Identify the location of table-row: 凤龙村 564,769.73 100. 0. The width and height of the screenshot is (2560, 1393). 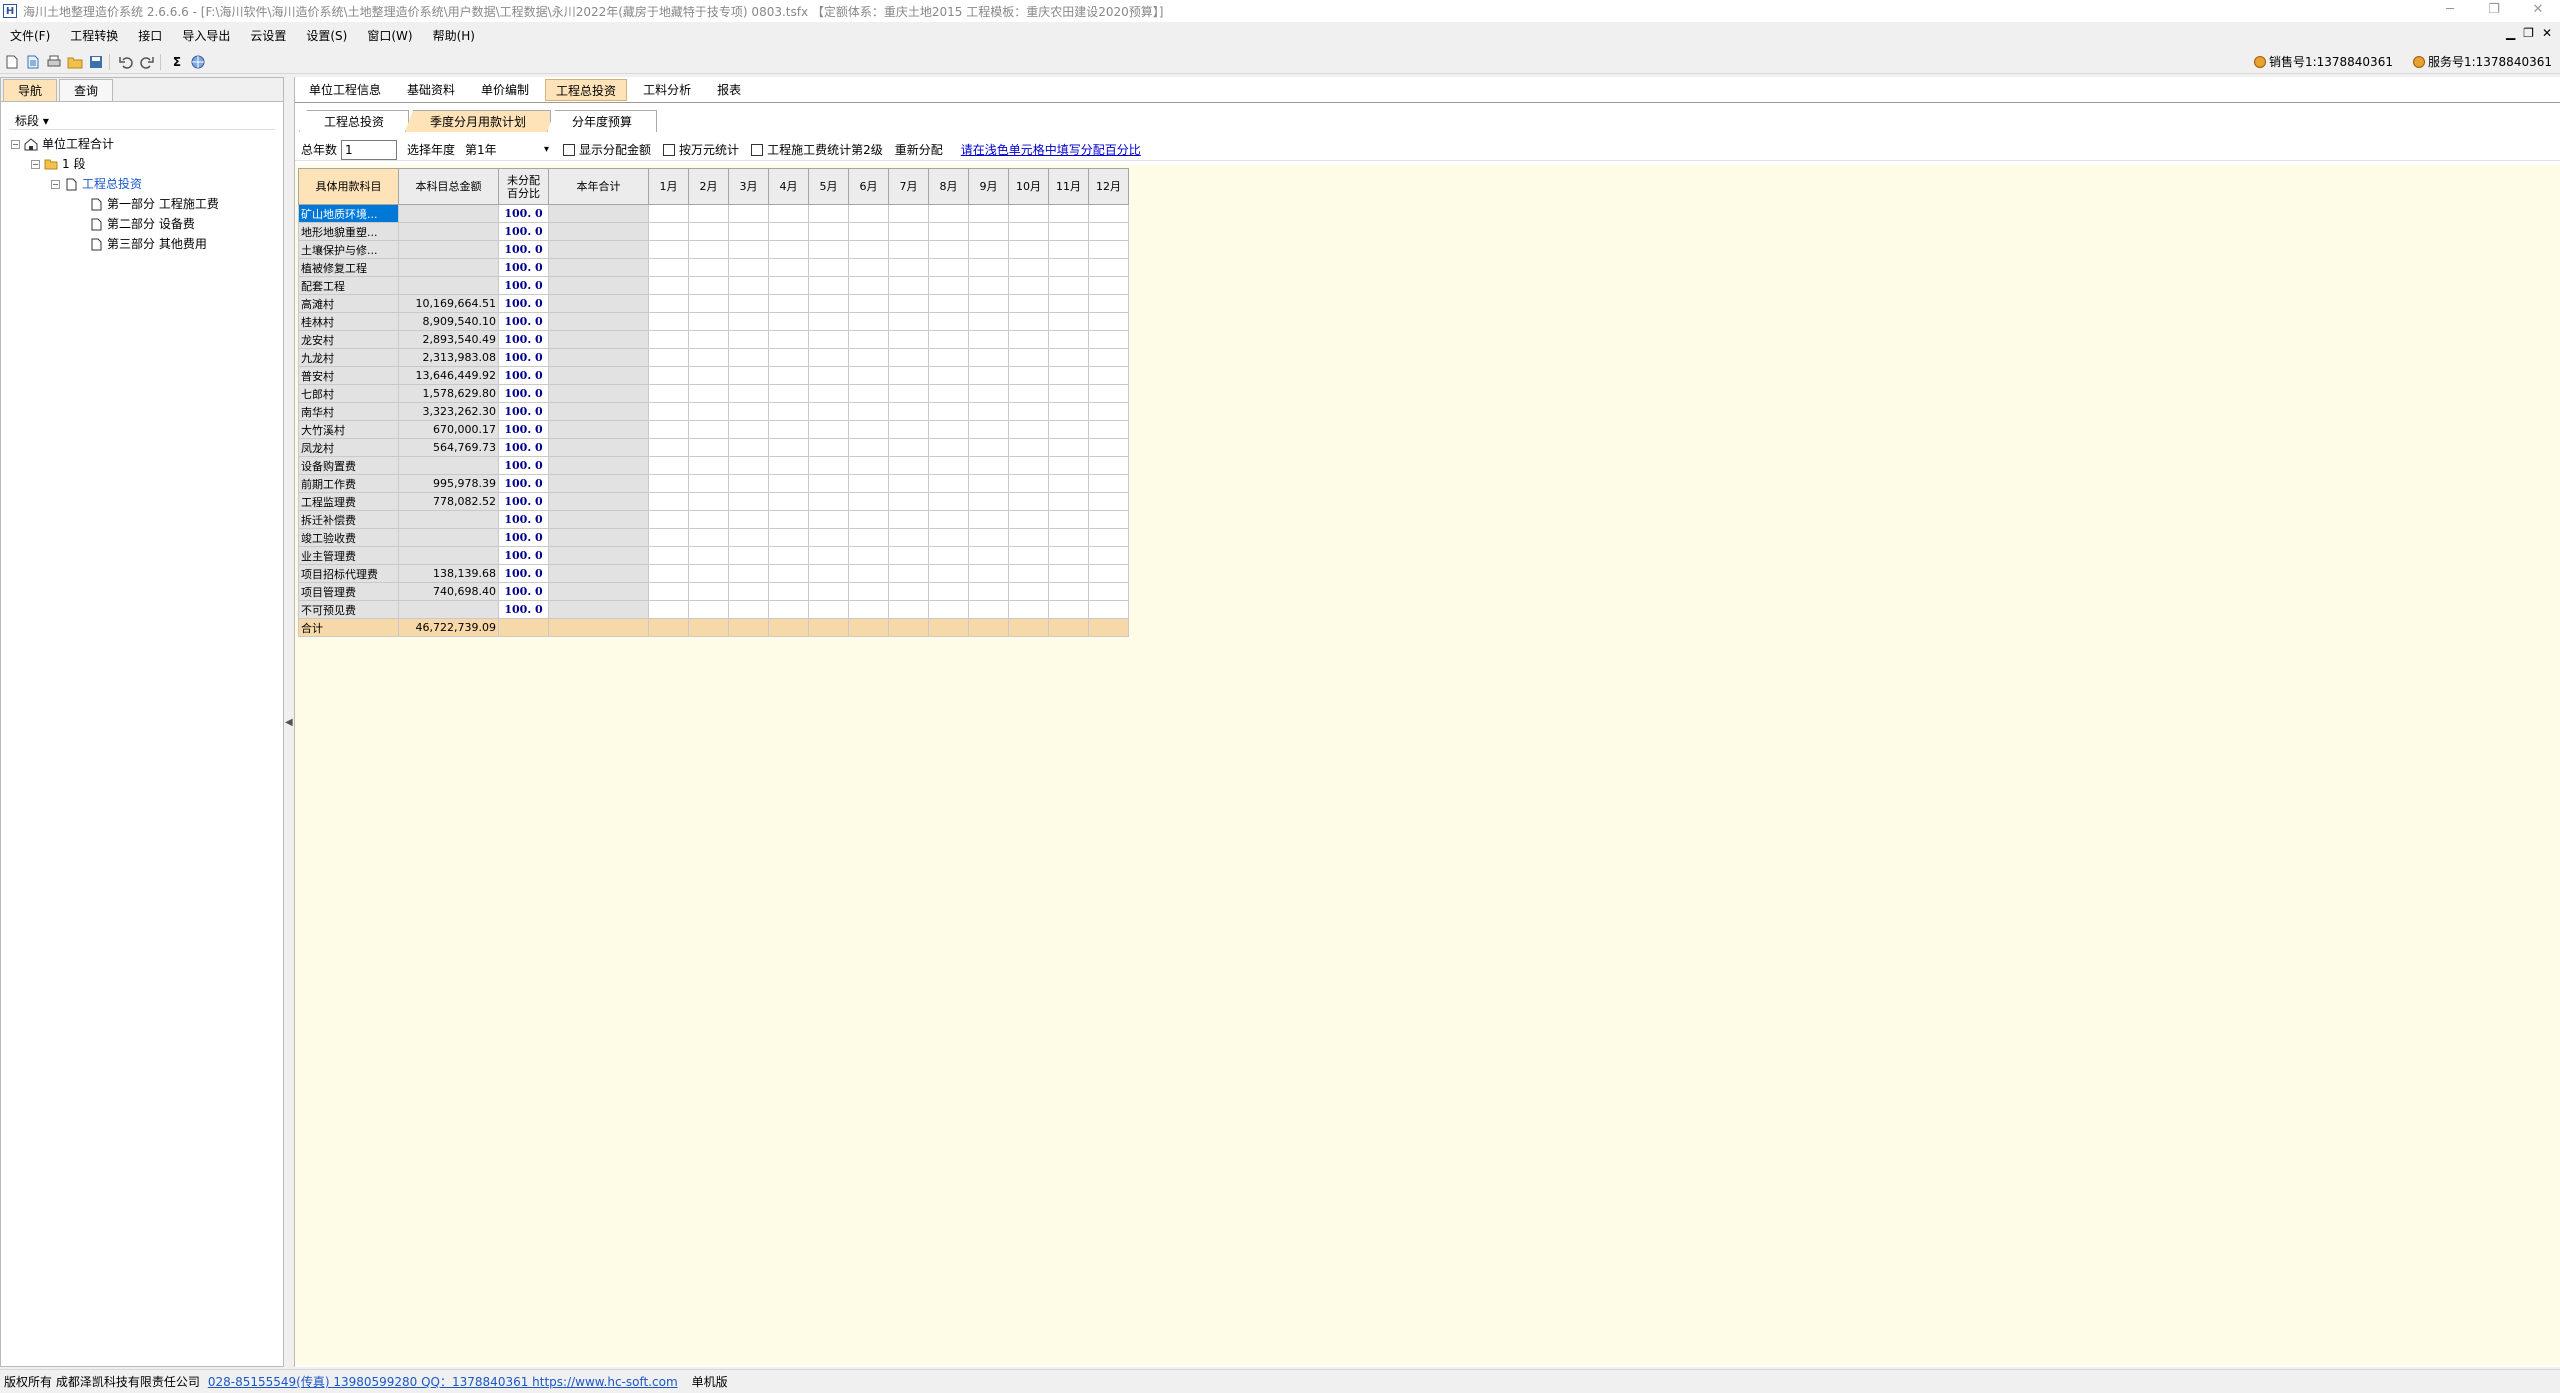
(713, 447).